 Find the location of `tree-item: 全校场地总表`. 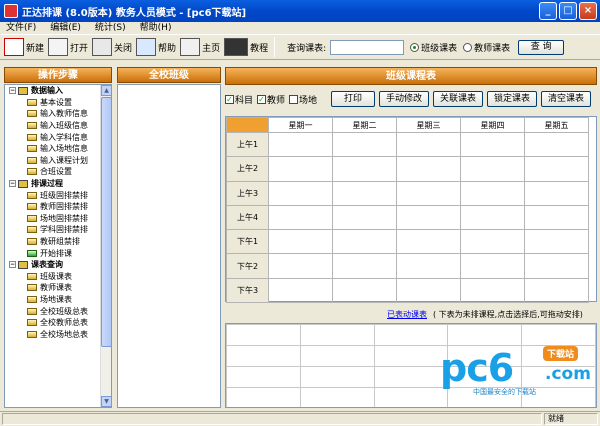

tree-item: 全校场地总表 is located at coordinates (53, 334).